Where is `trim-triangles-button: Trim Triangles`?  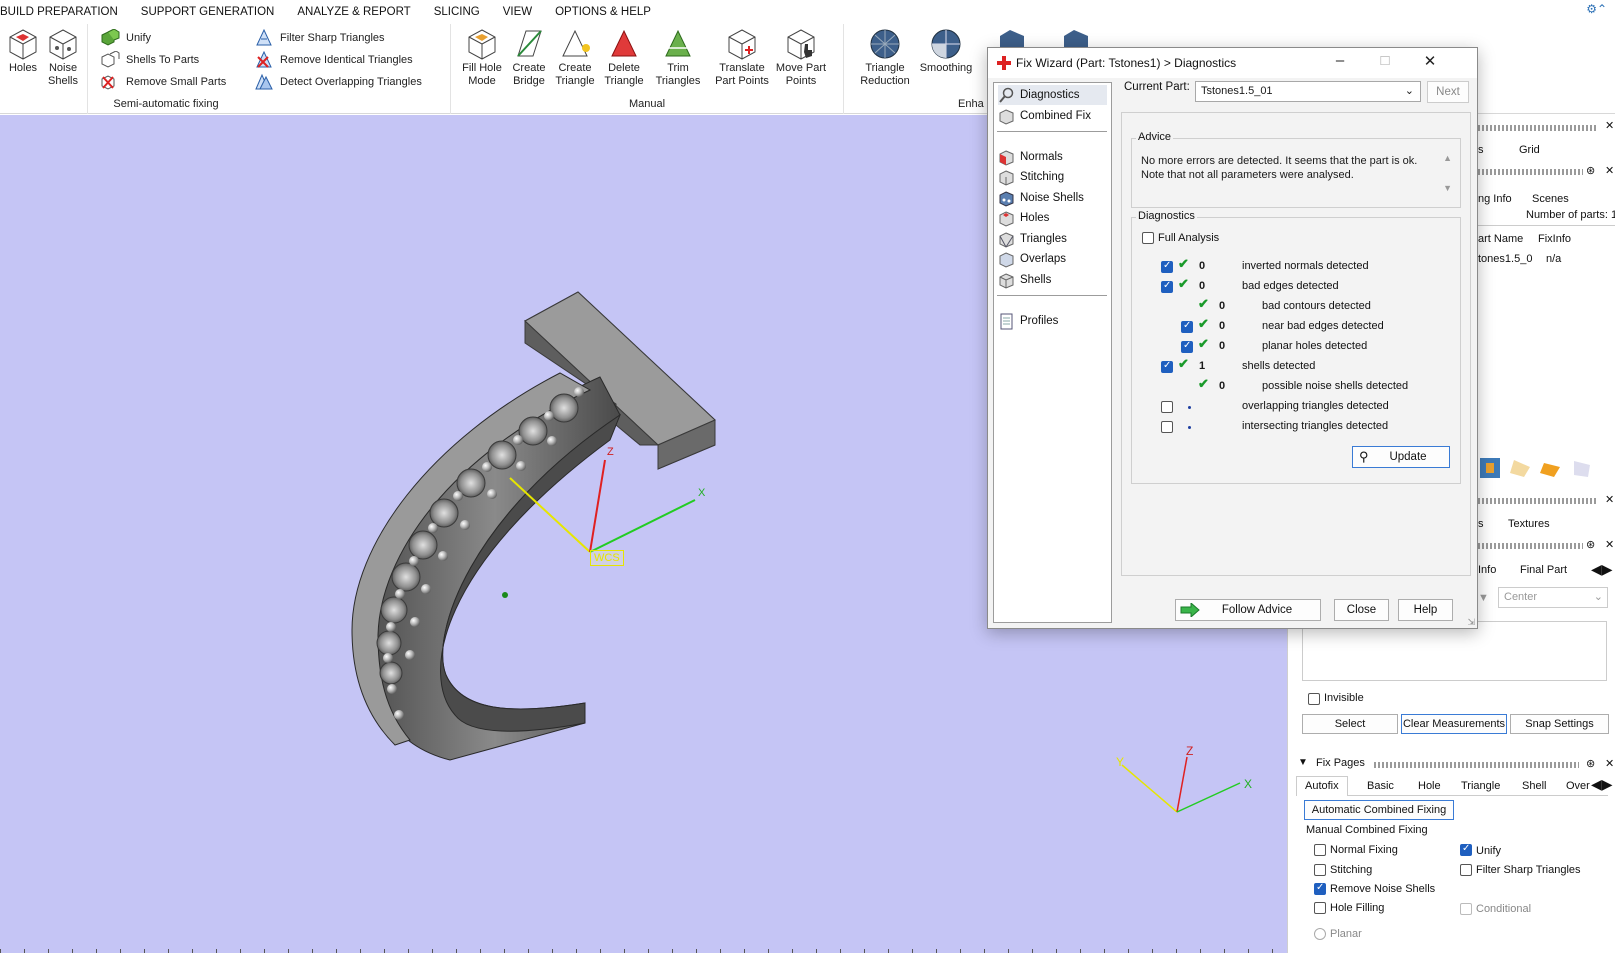
trim-triangles-button: Trim Triangles is located at coordinates (678, 58).